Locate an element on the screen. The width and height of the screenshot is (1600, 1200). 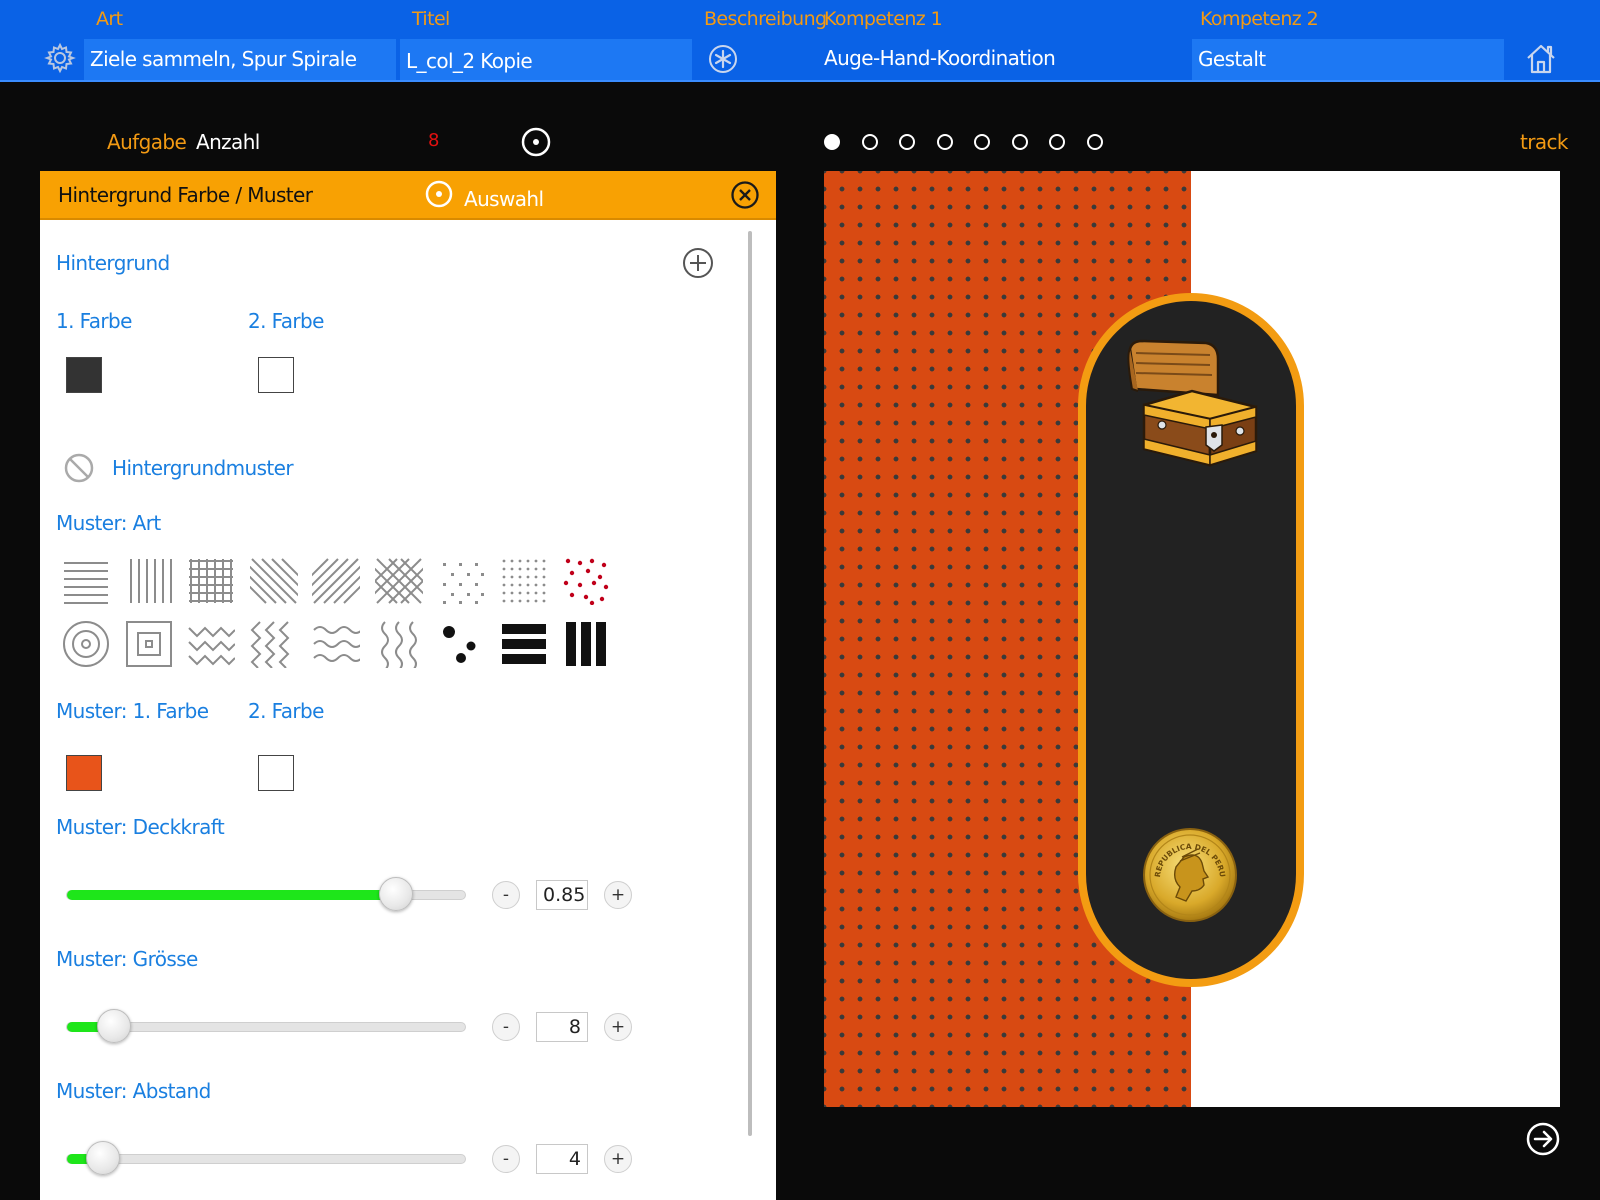
deckkraft-plus-button: + is located at coordinates (618, 895).